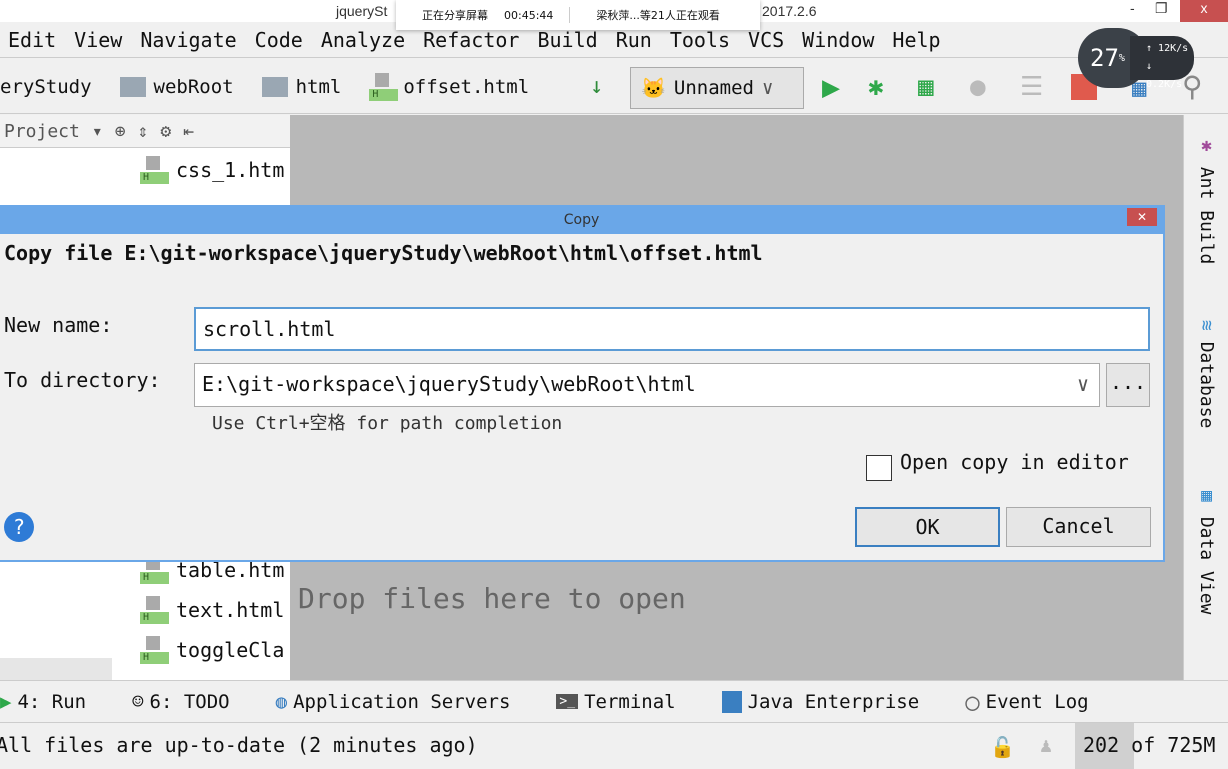 The width and height of the screenshot is (1228, 769). What do you see at coordinates (1206, 565) in the screenshot?
I see `tab-label: Data View` at bounding box center [1206, 565].